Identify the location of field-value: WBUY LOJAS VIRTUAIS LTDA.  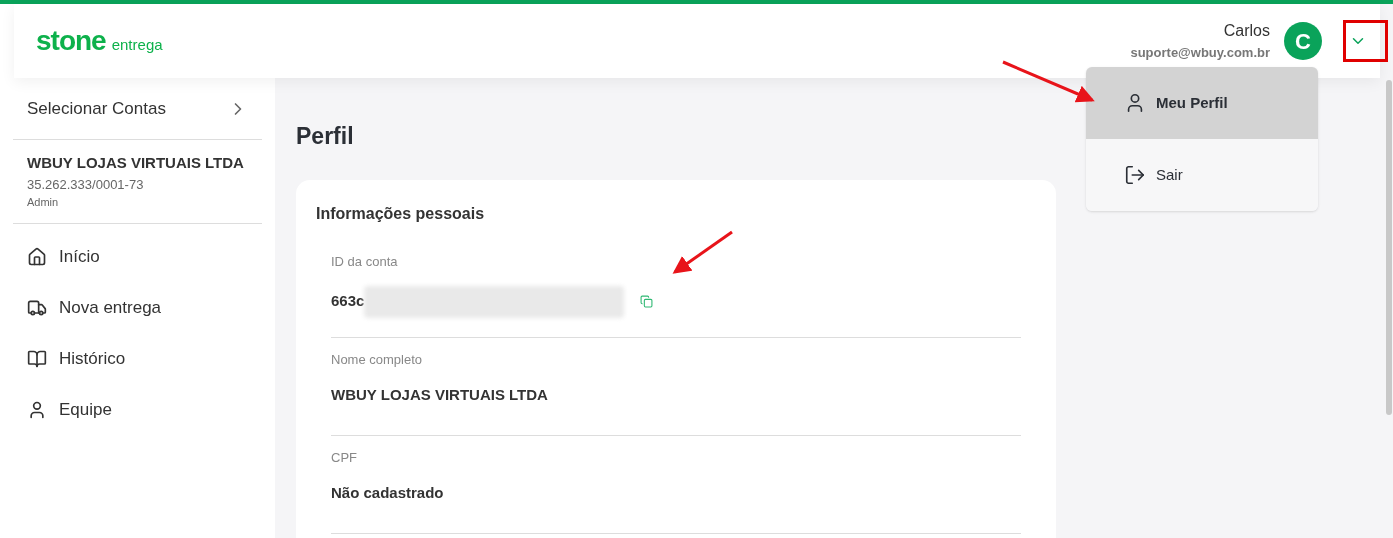
(439, 394).